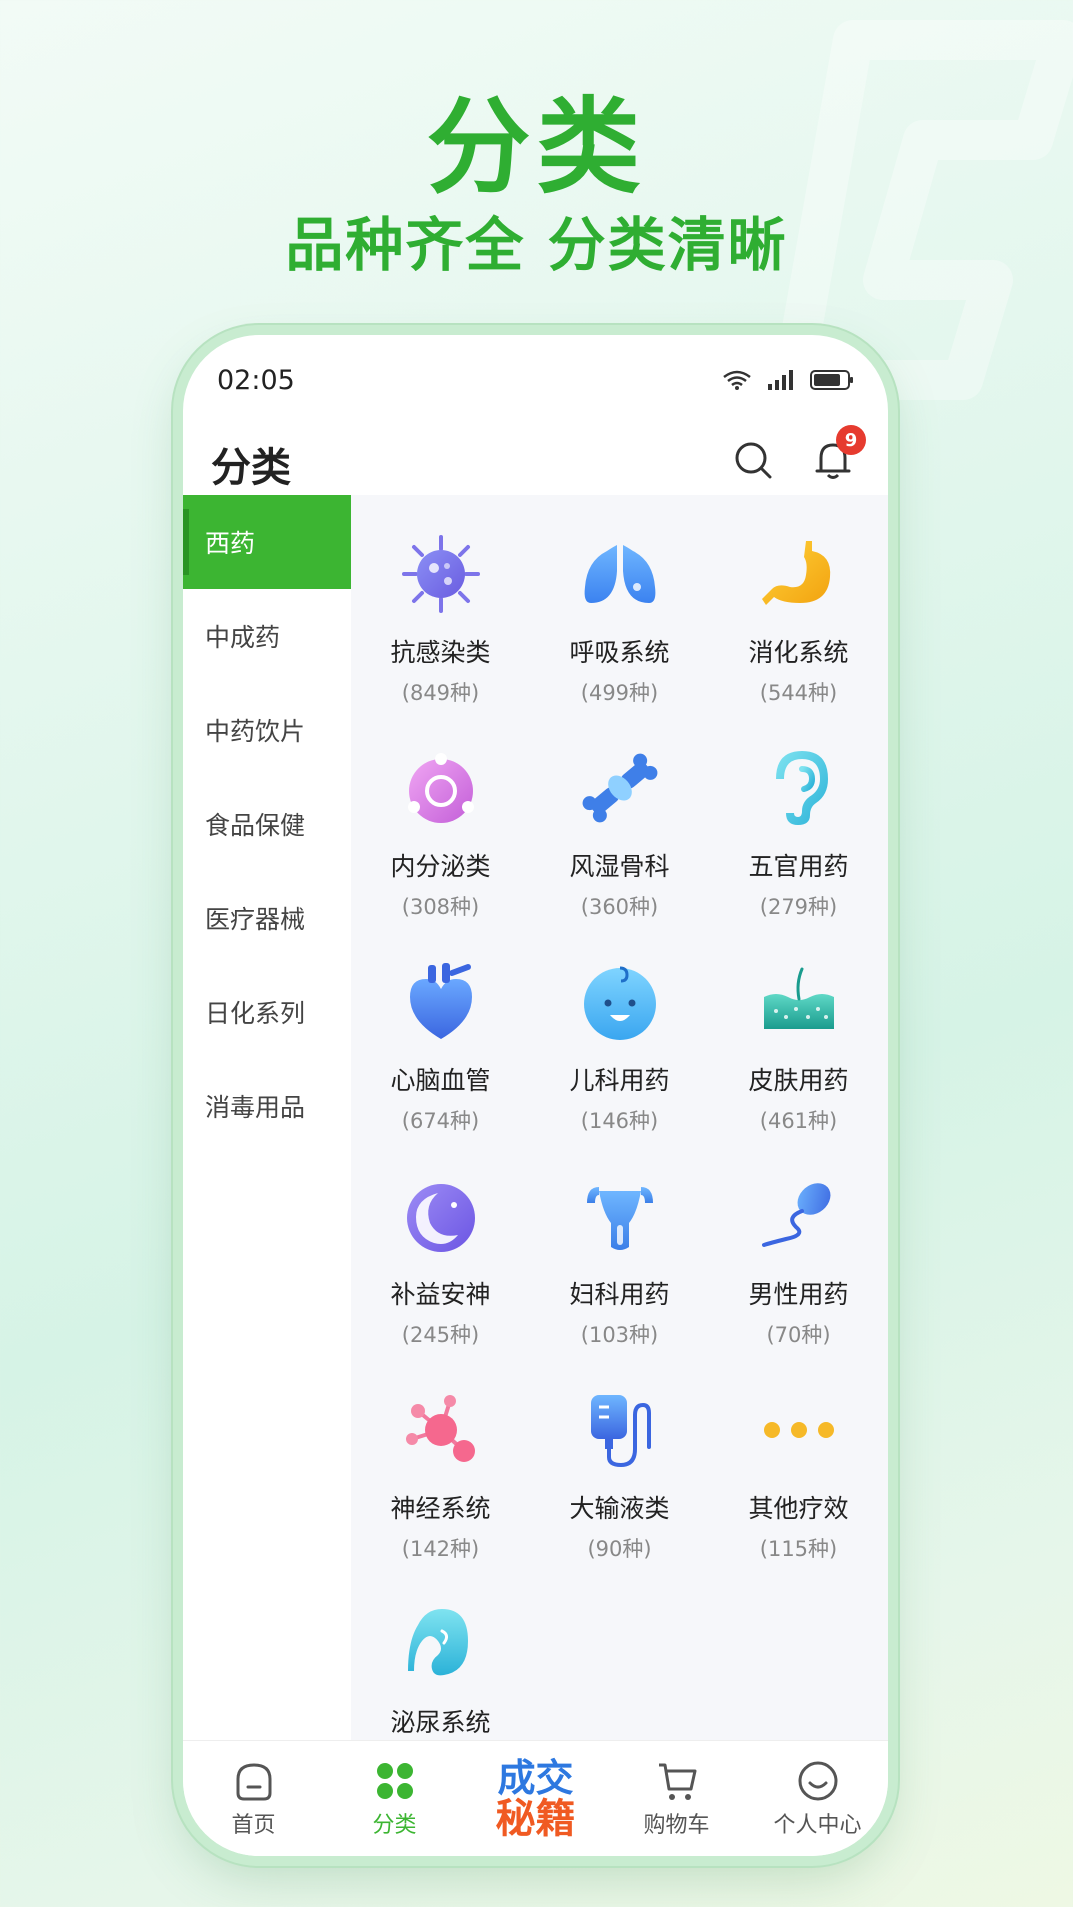 Image resolution: width=1073 pixels, height=1907 pixels. Describe the element at coordinates (619, 1048) in the screenshot. I see `category-pediatrics: 儿科用药 (146种)` at that location.